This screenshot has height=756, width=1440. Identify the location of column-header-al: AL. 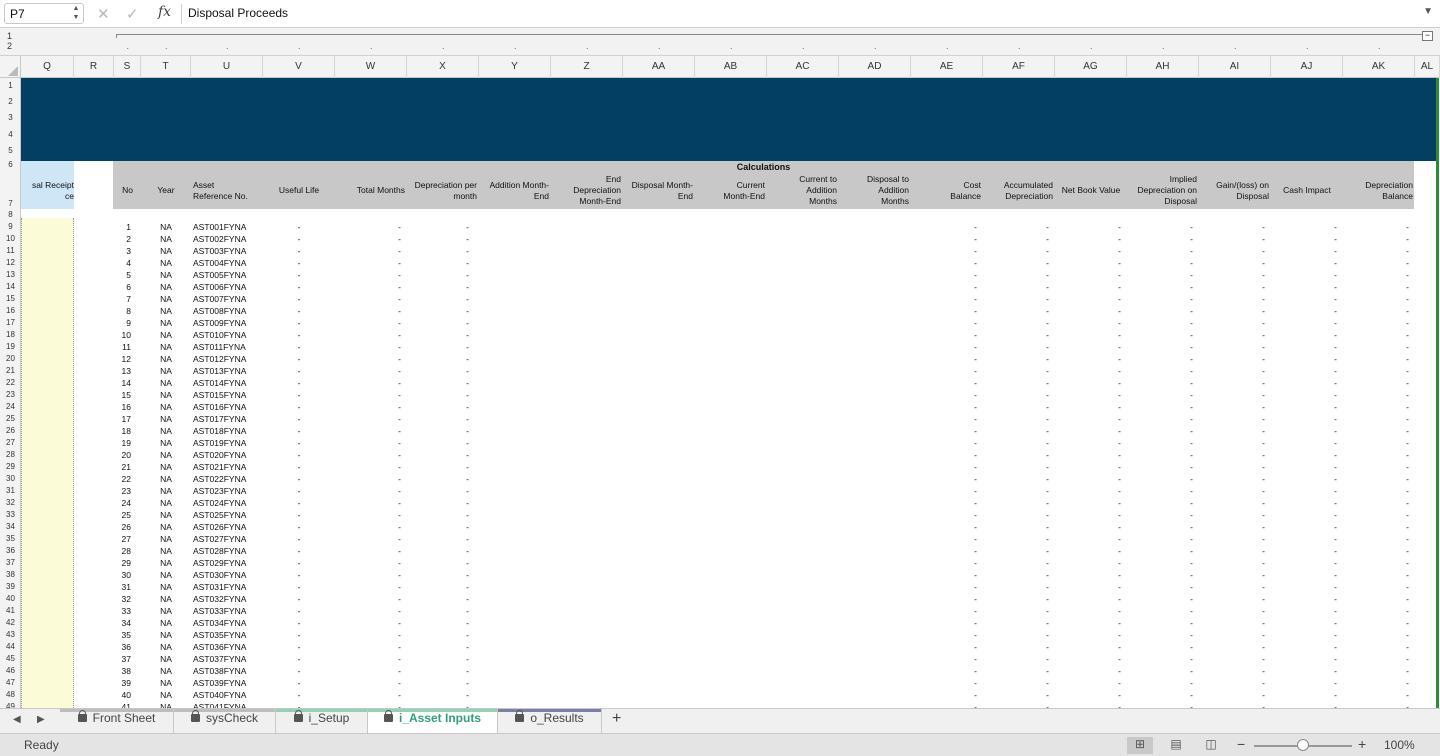
(1427, 67).